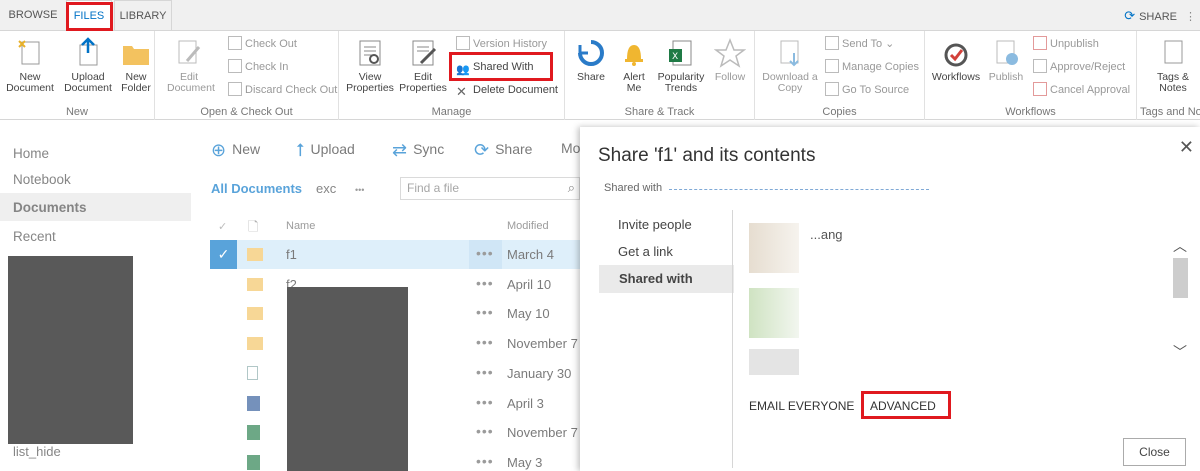  I want to click on group-label-share: Share & Track, so click(659, 112).